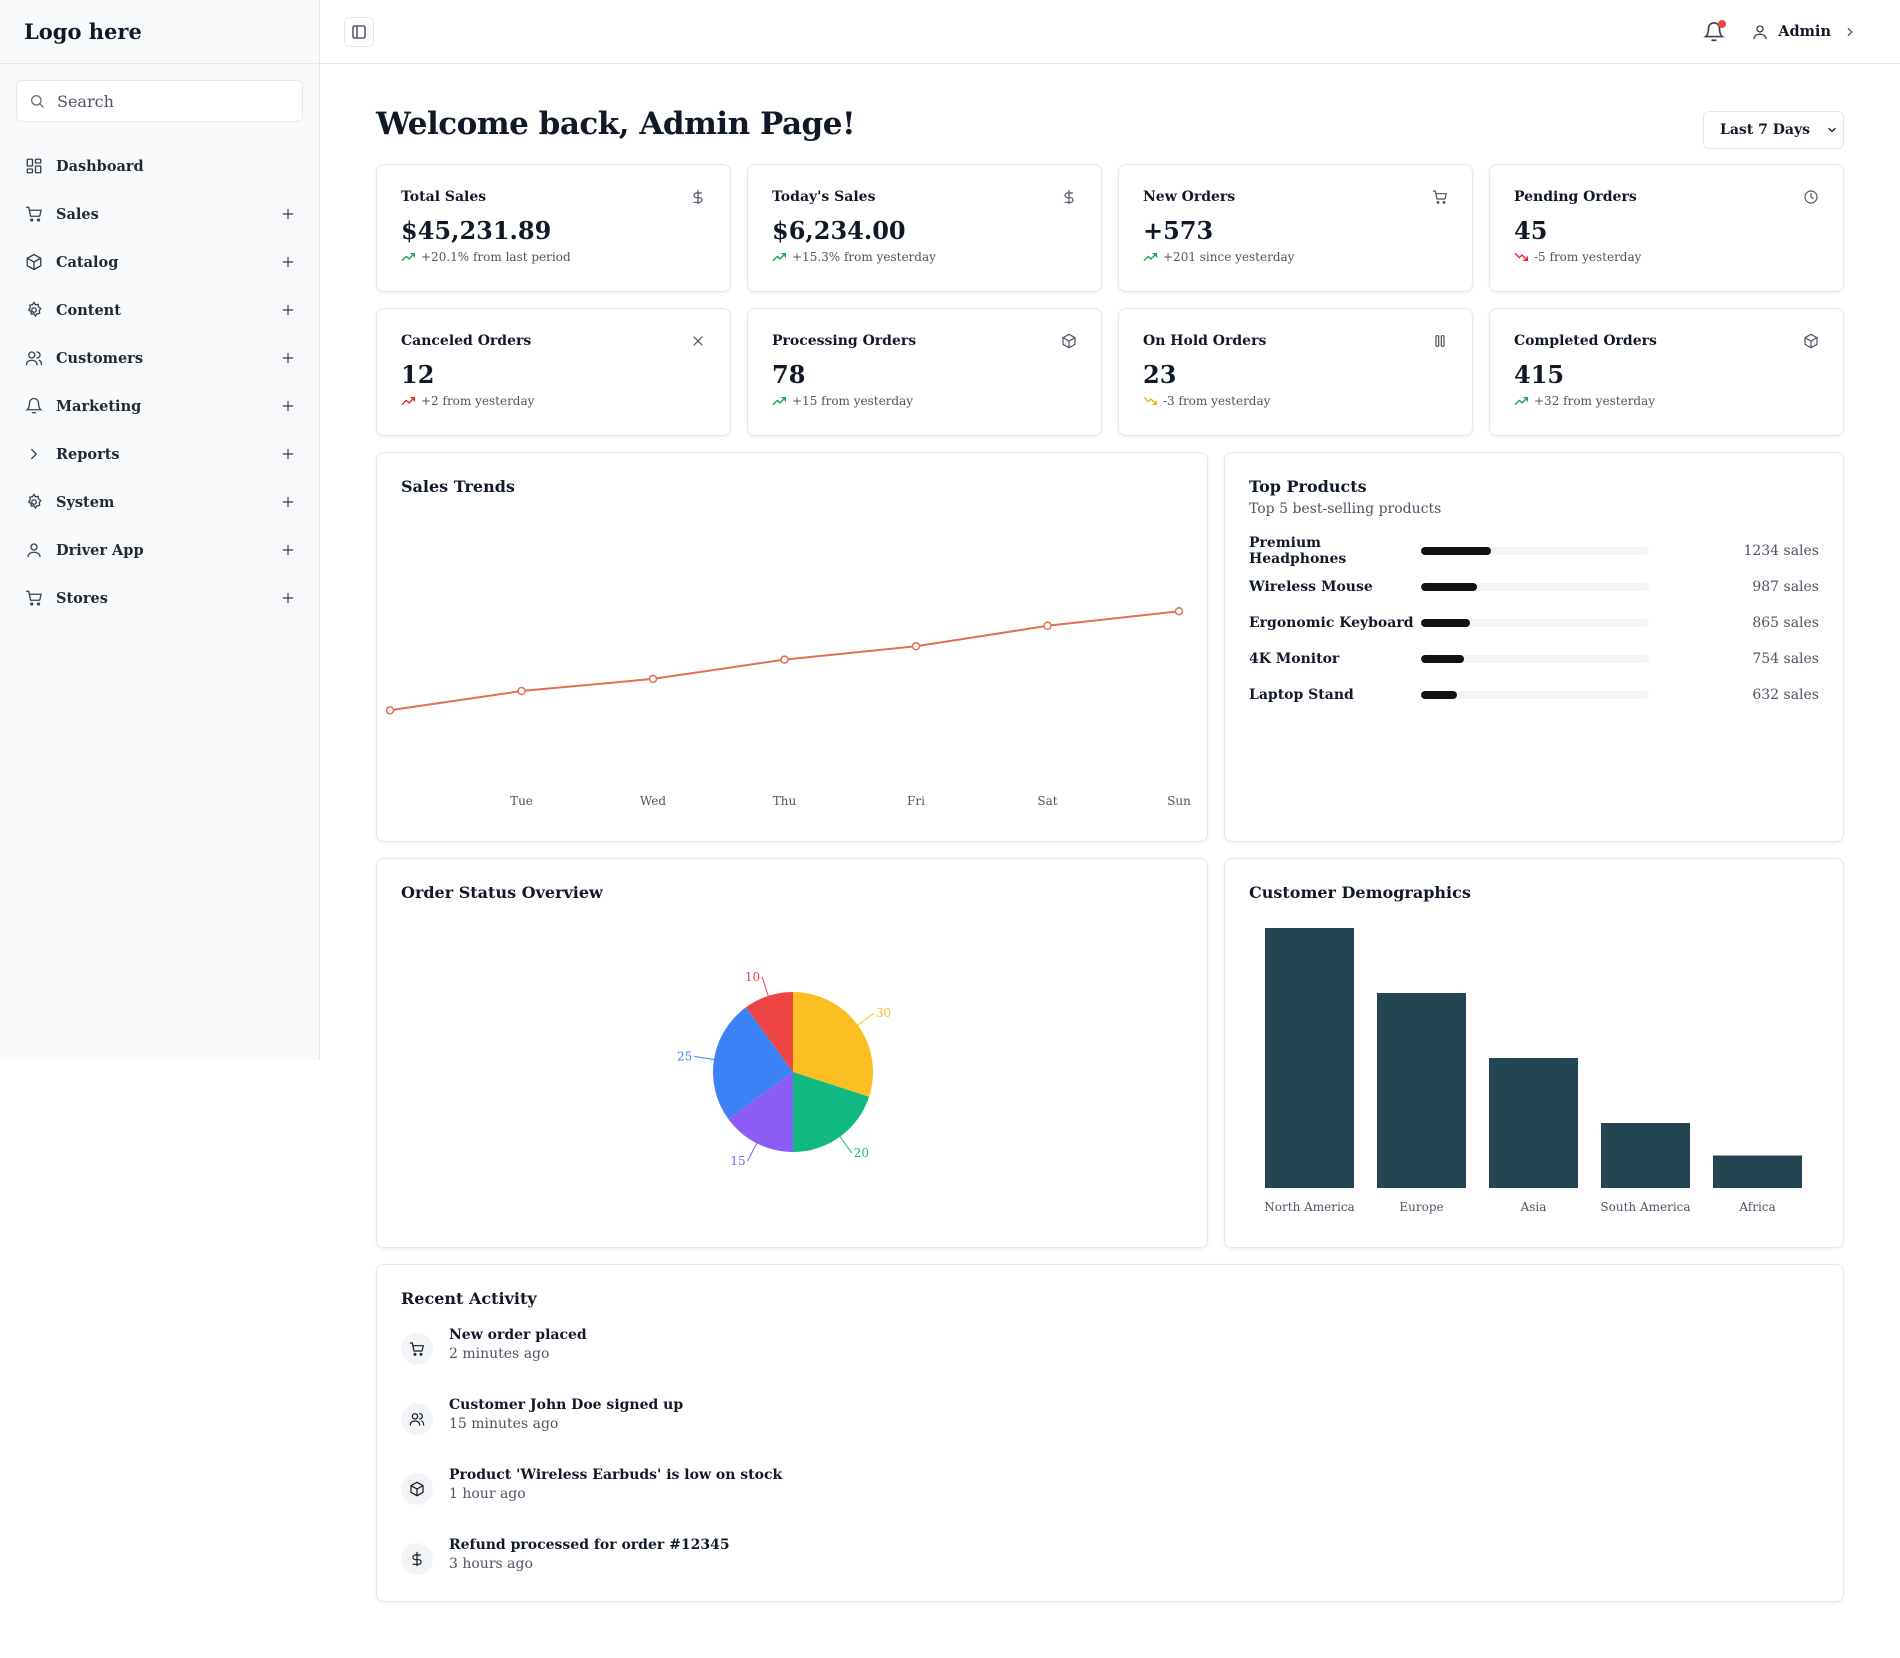 The width and height of the screenshot is (1900, 1658). What do you see at coordinates (1295, 372) in the screenshot?
I see `stat-card: On Hold Orders 23 -3 from yesterday` at bounding box center [1295, 372].